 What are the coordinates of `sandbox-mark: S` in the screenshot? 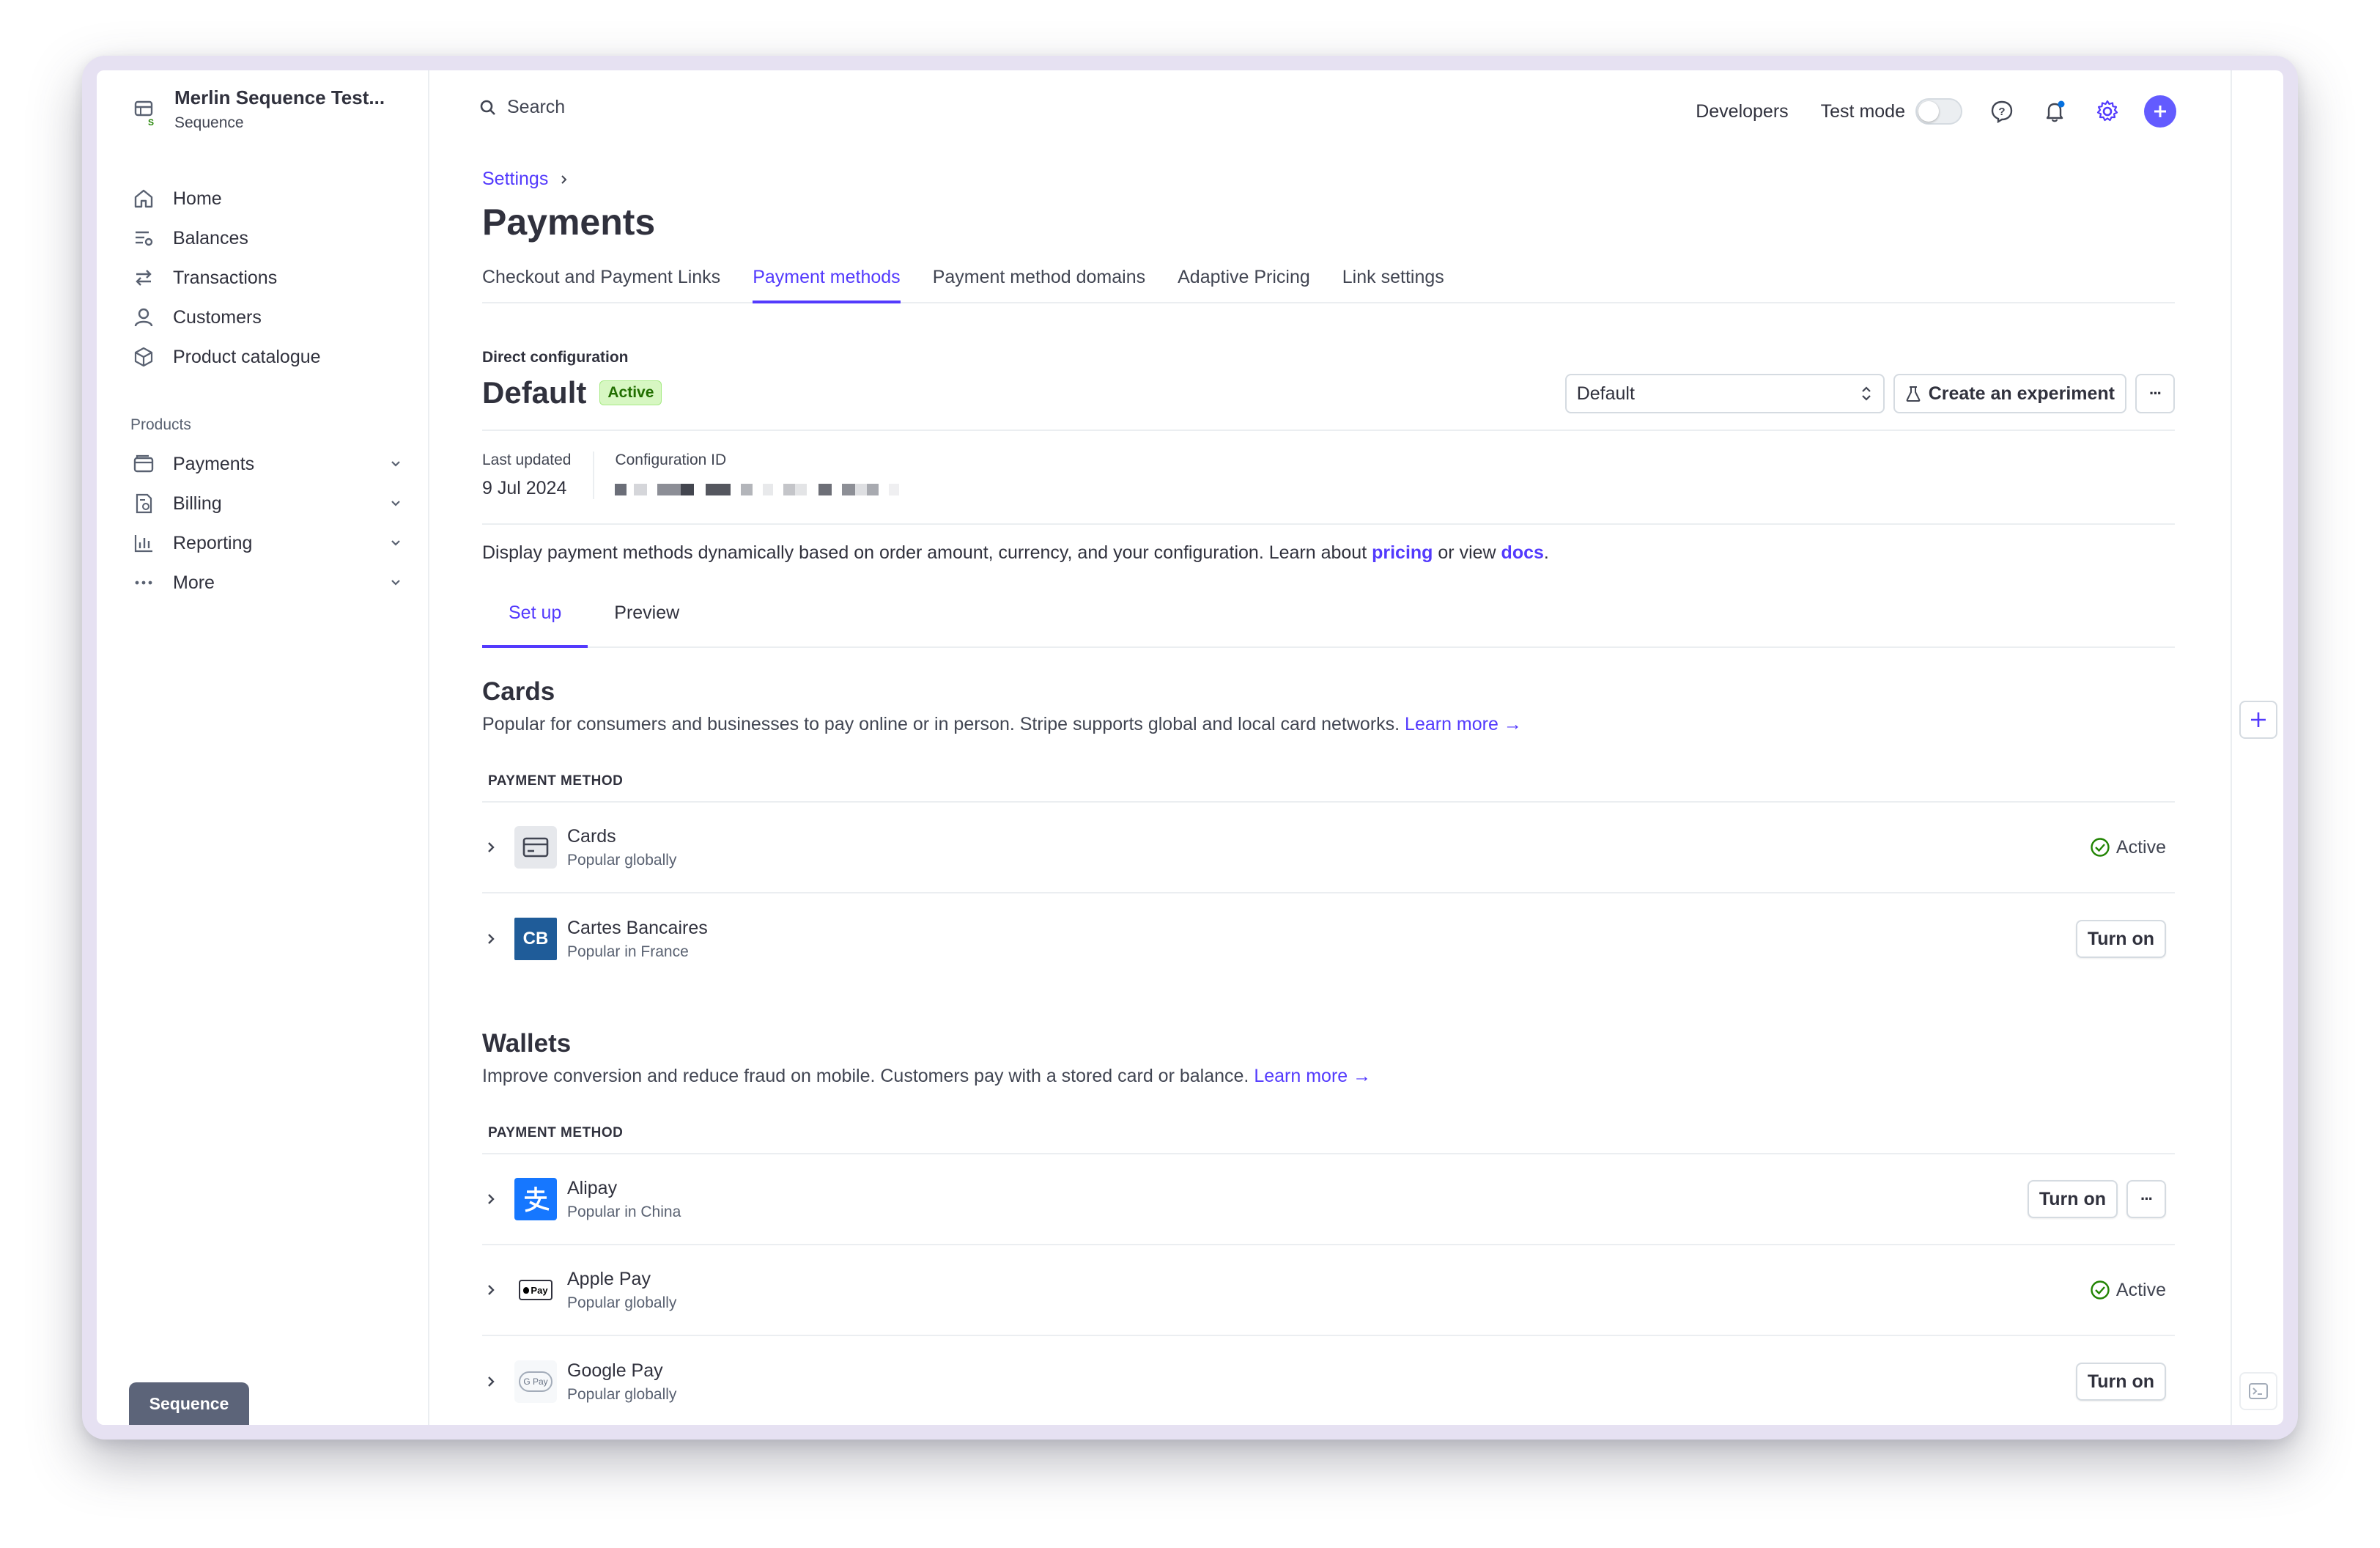 It's located at (153, 122).